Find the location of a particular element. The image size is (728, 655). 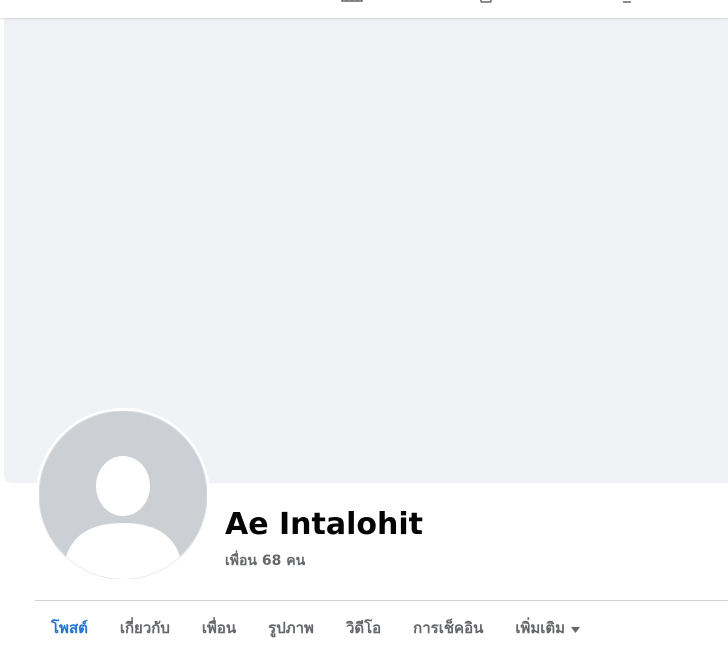

caret-down-icon is located at coordinates (576, 628).